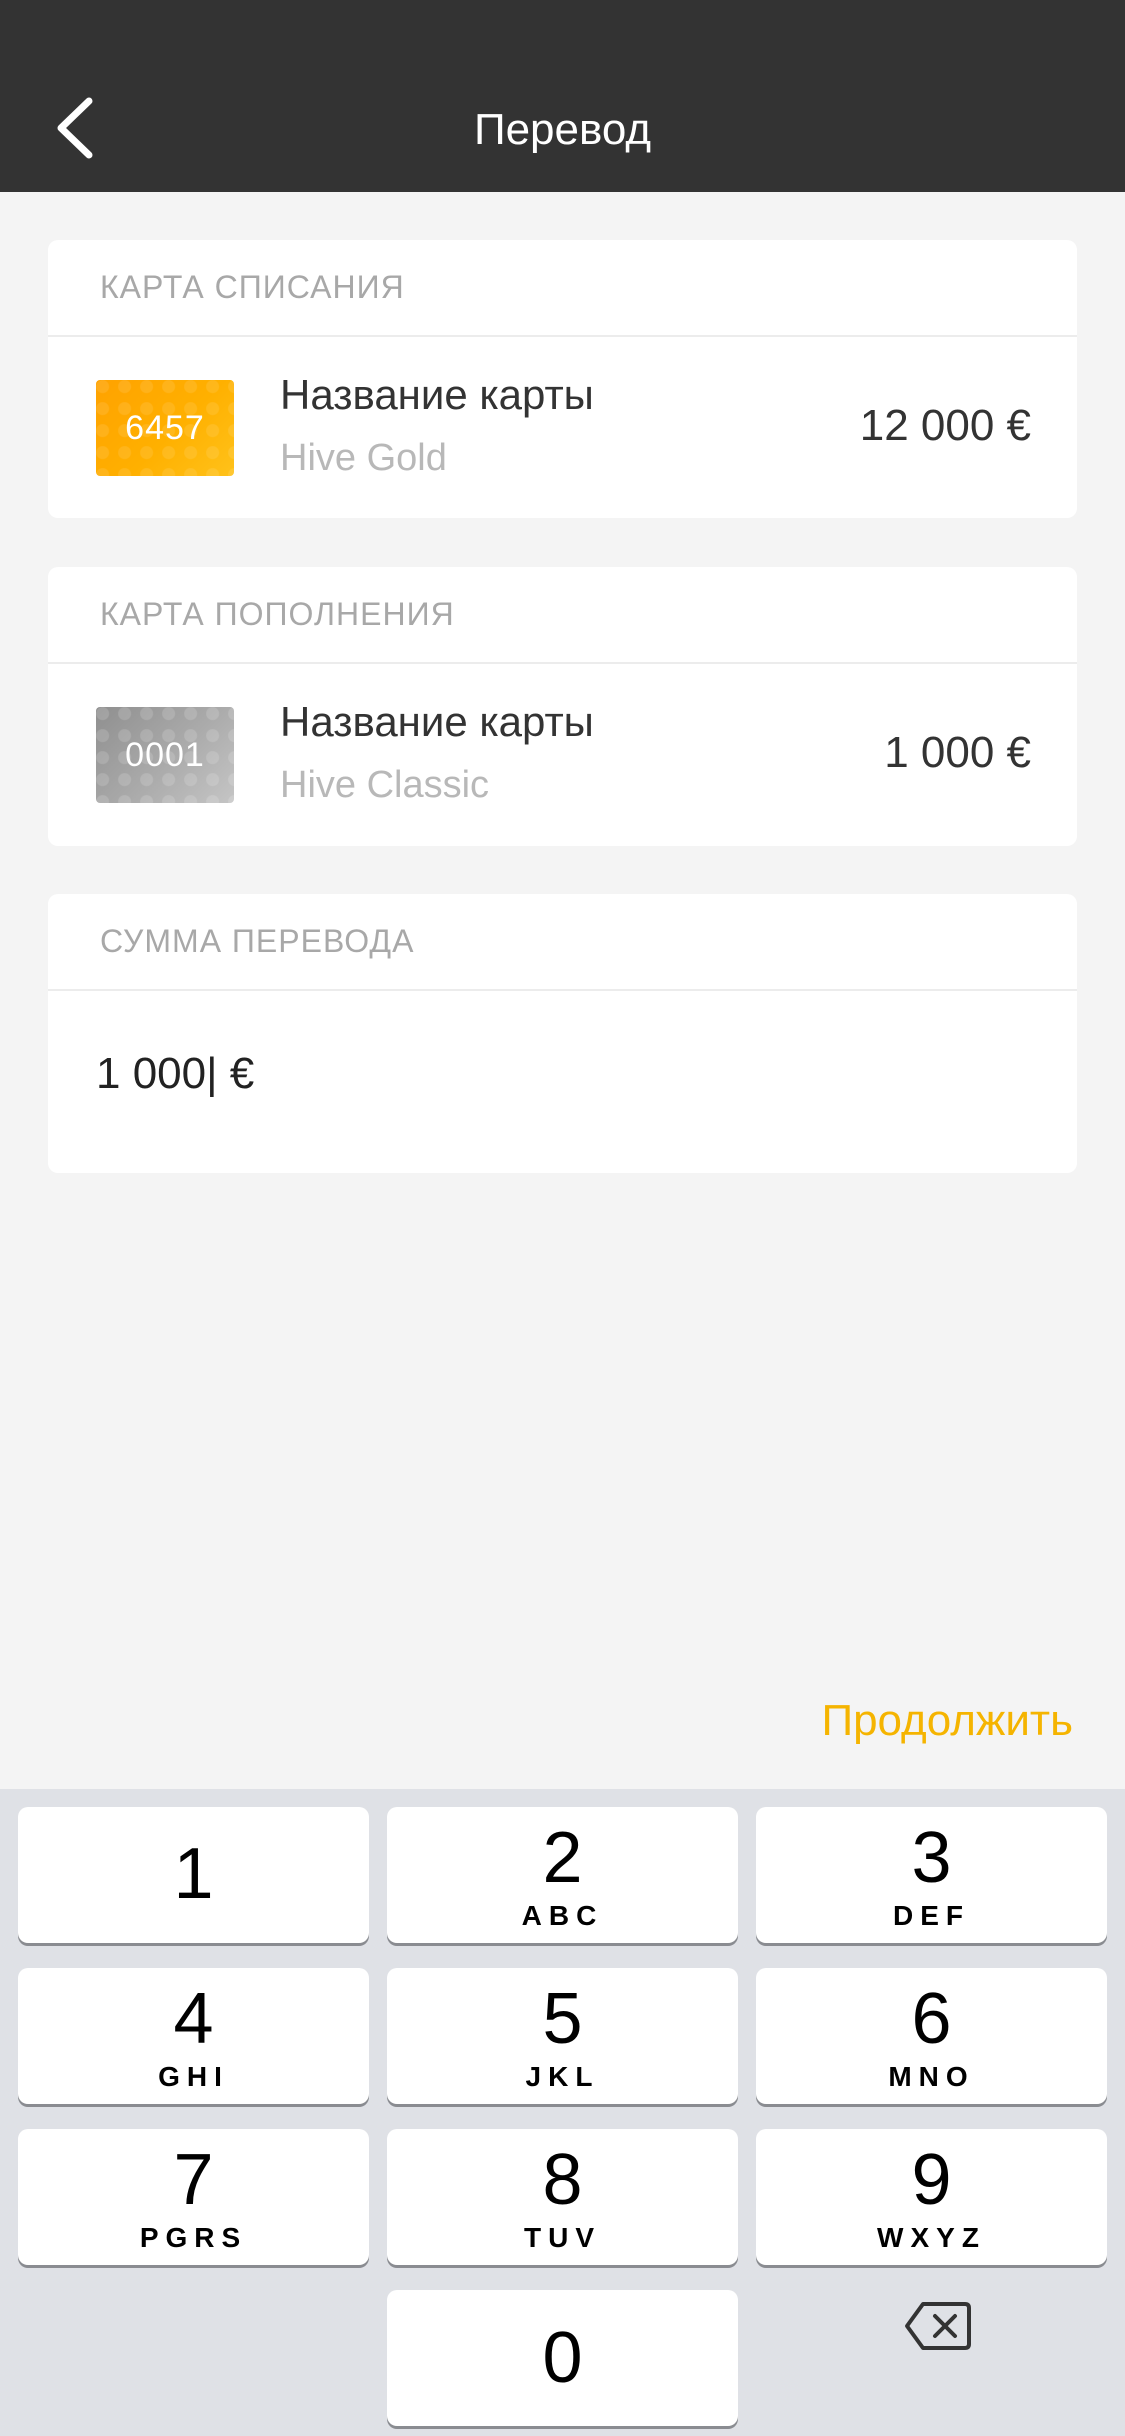  I want to click on key-digit: 2, so click(562, 1858).